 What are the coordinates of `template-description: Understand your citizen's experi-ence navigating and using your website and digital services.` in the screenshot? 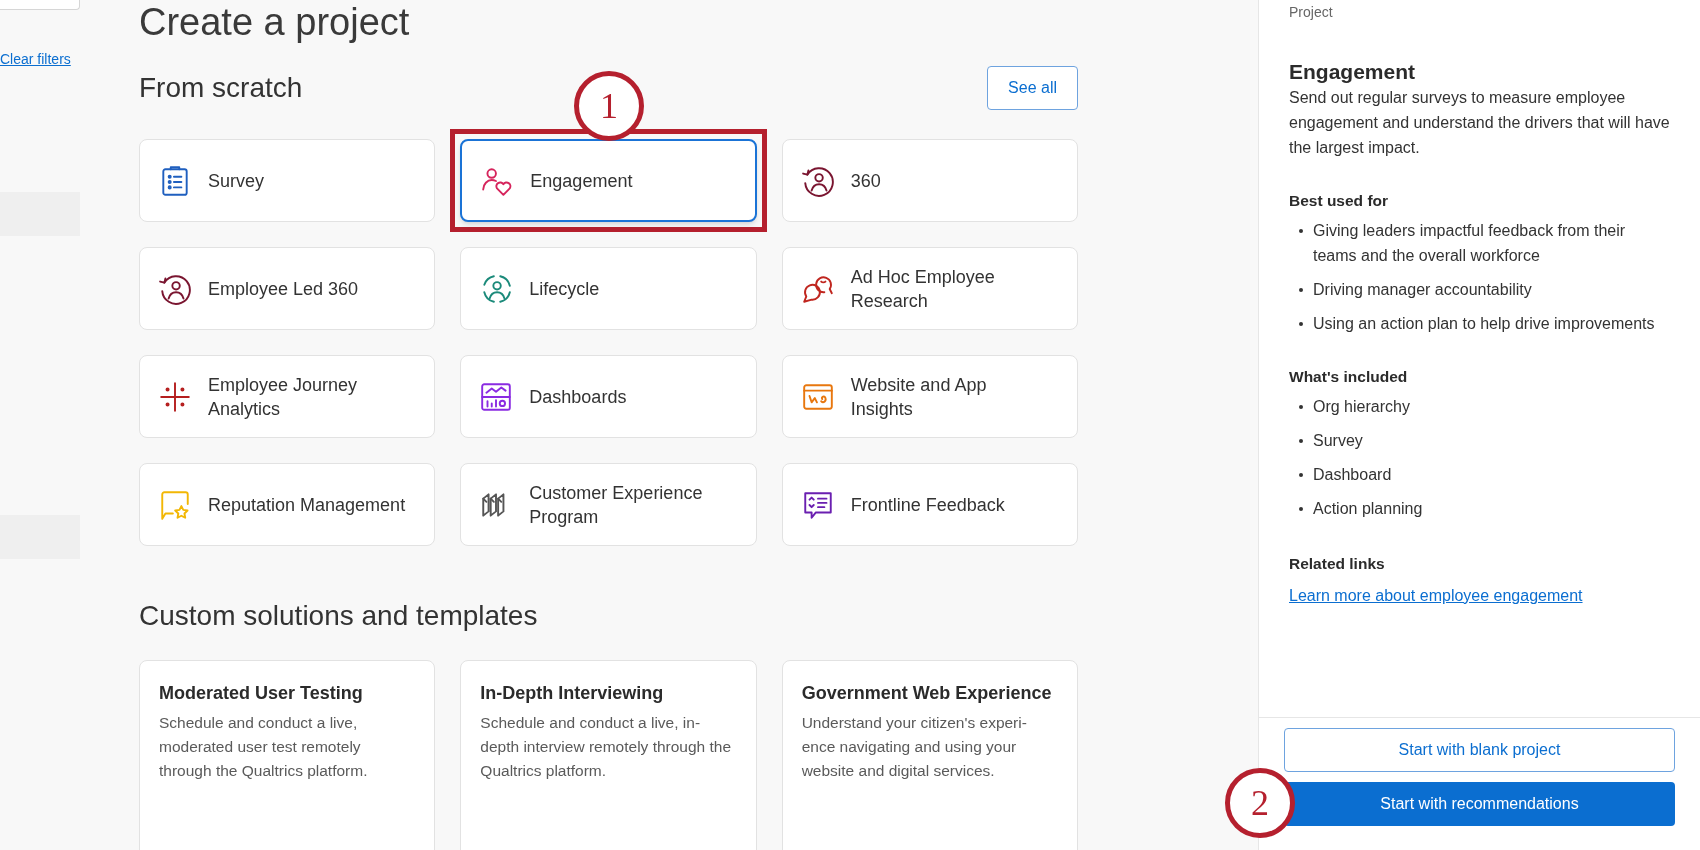 It's located at (914, 747).